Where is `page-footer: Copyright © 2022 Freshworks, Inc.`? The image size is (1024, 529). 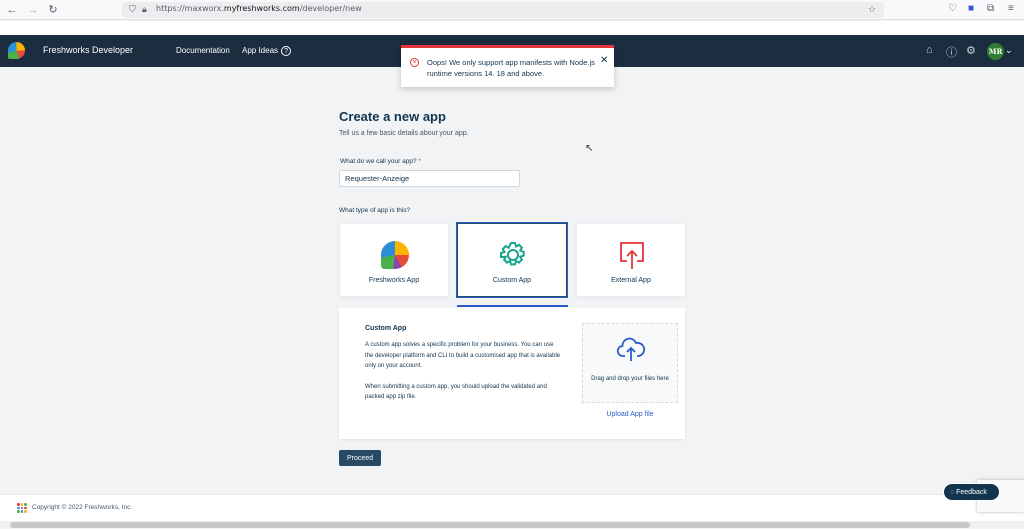 page-footer: Copyright © 2022 Freshworks, Inc. is located at coordinates (512, 507).